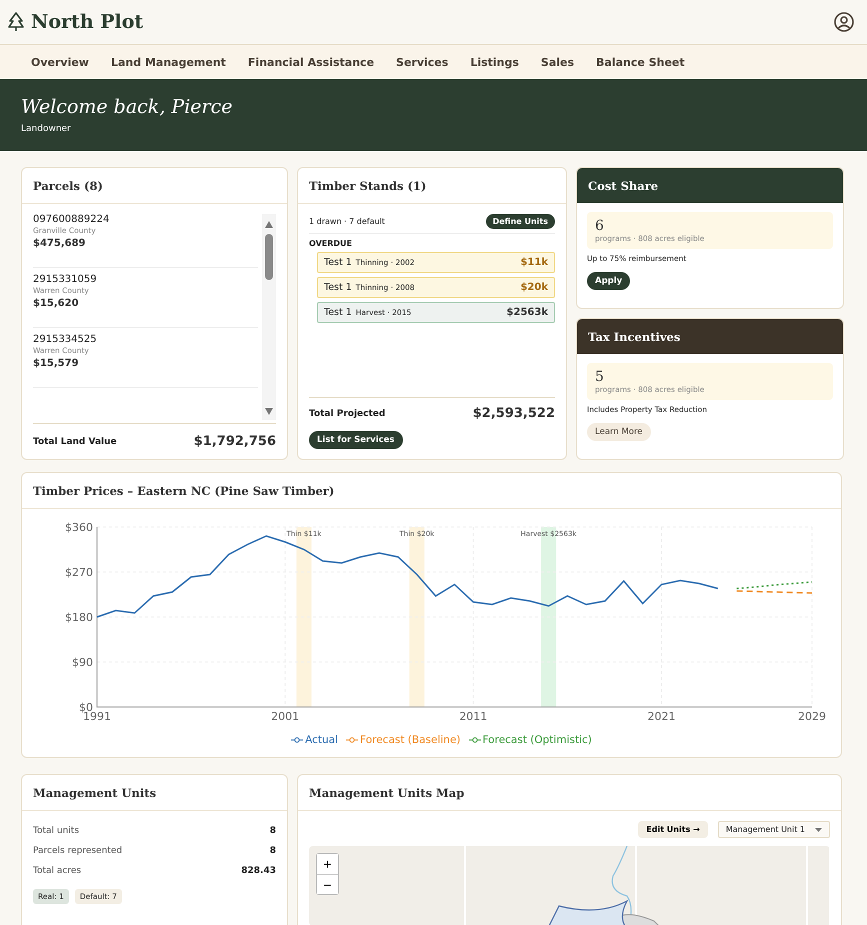 This screenshot has width=867, height=925. What do you see at coordinates (347, 413) in the screenshot?
I see `total-label: Total Projected` at bounding box center [347, 413].